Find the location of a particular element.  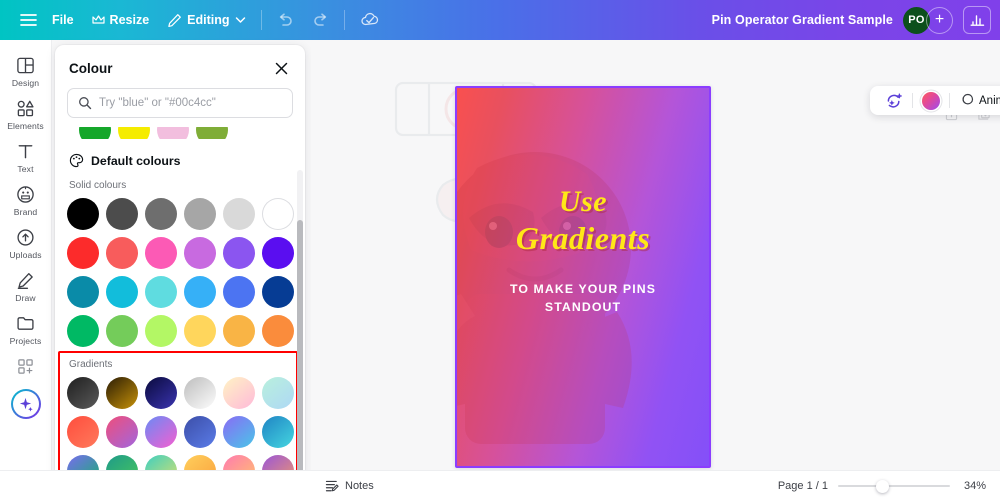

pencil-icon is located at coordinates (174, 20).